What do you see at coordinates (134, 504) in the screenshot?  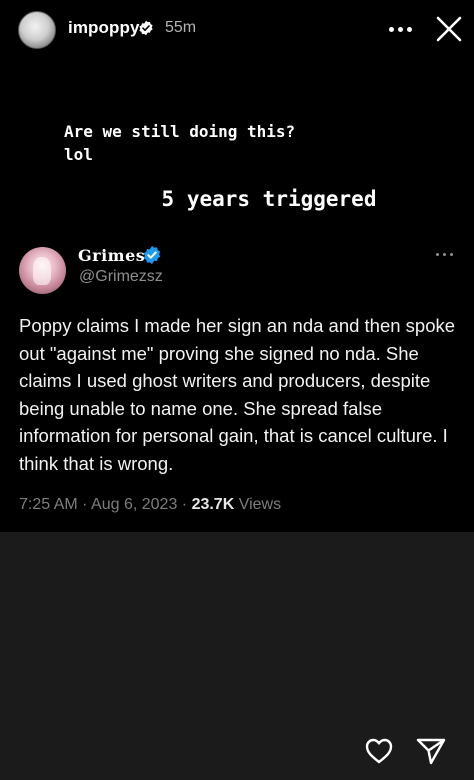 I see `tweet-date: Aug 6, 2023` at bounding box center [134, 504].